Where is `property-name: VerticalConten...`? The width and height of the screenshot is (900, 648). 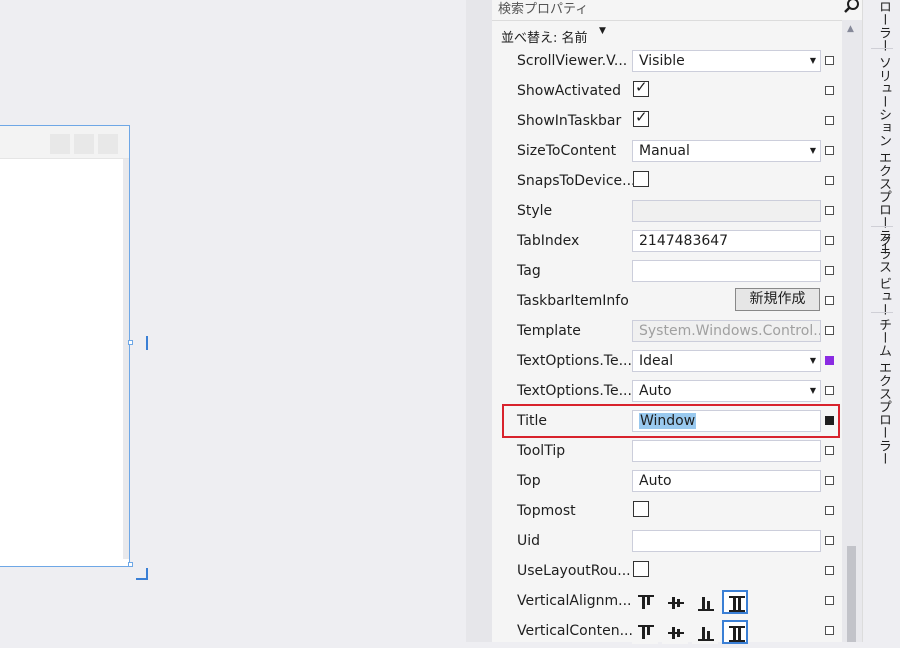
property-name: VerticalConten... is located at coordinates (575, 631).